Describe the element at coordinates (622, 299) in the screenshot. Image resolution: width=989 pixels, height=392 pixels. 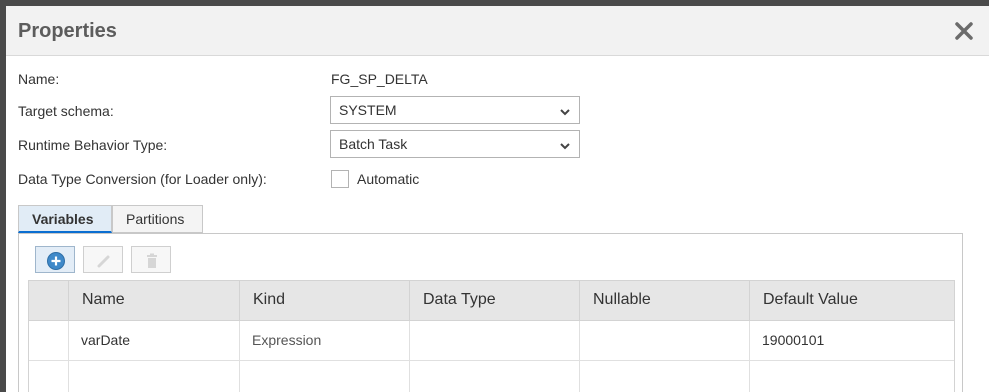
I see `column-header-label: Nullable` at that location.